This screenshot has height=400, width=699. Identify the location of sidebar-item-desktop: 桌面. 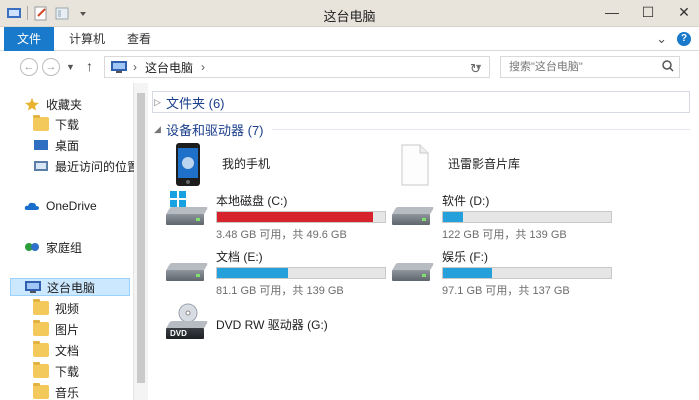
(56, 145).